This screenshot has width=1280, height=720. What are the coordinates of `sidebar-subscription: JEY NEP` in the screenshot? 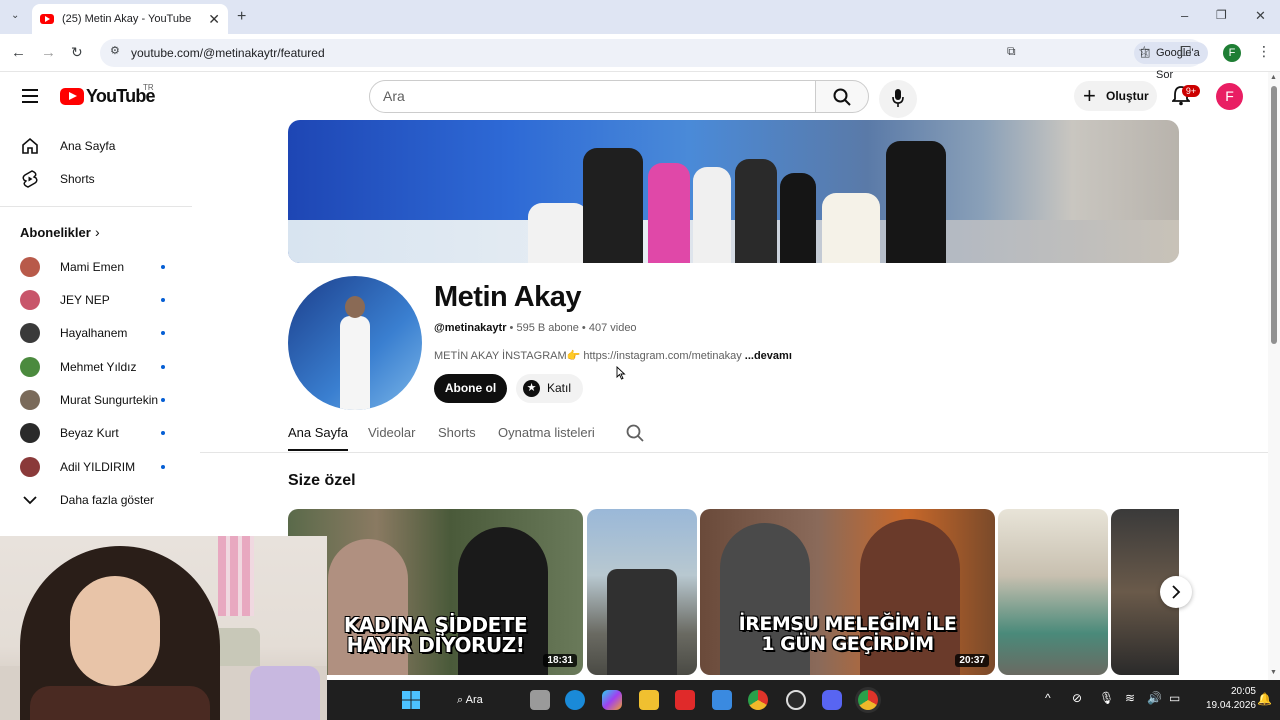 It's located at (96, 300).